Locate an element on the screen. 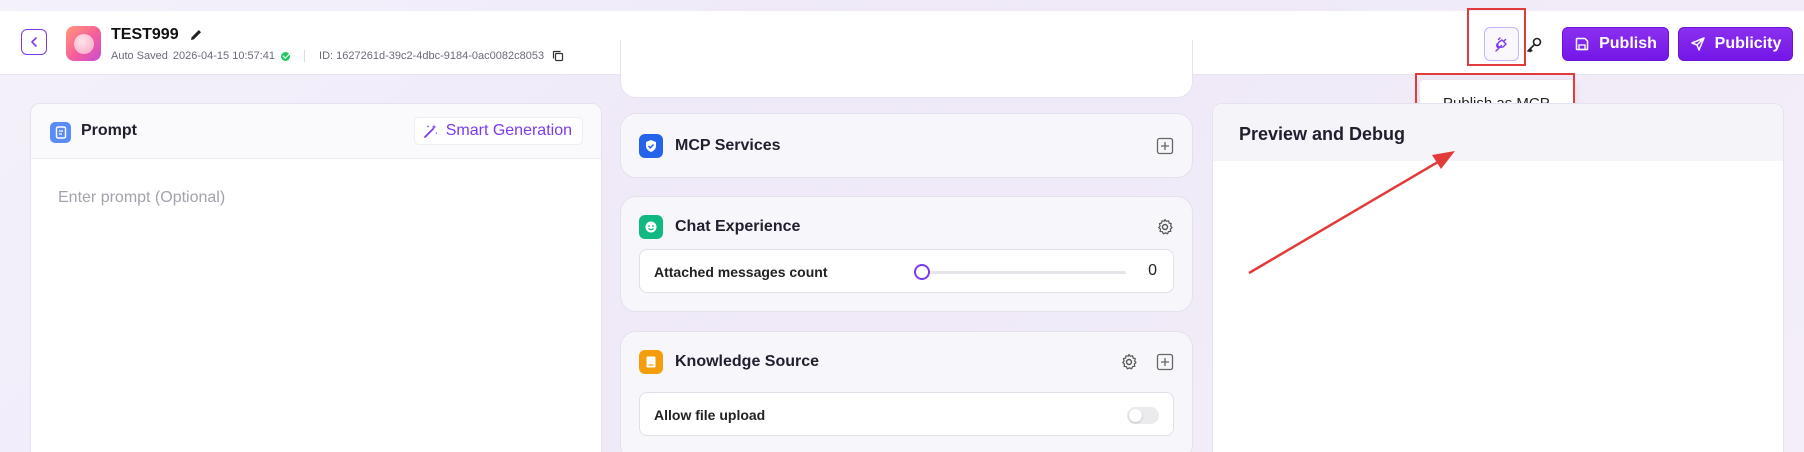 The width and height of the screenshot is (1804, 452). magic-wand-icon is located at coordinates (430, 131).